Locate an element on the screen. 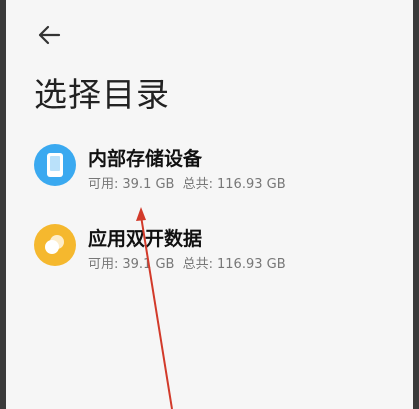 The width and height of the screenshot is (419, 409). directory-name: 应用双开数据 is located at coordinates (145, 239).